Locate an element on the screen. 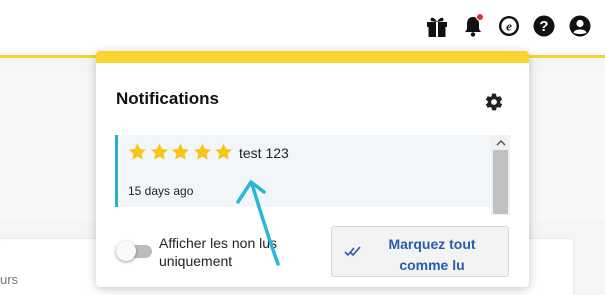 The image size is (605, 295). notification-dot is located at coordinates (480, 17).